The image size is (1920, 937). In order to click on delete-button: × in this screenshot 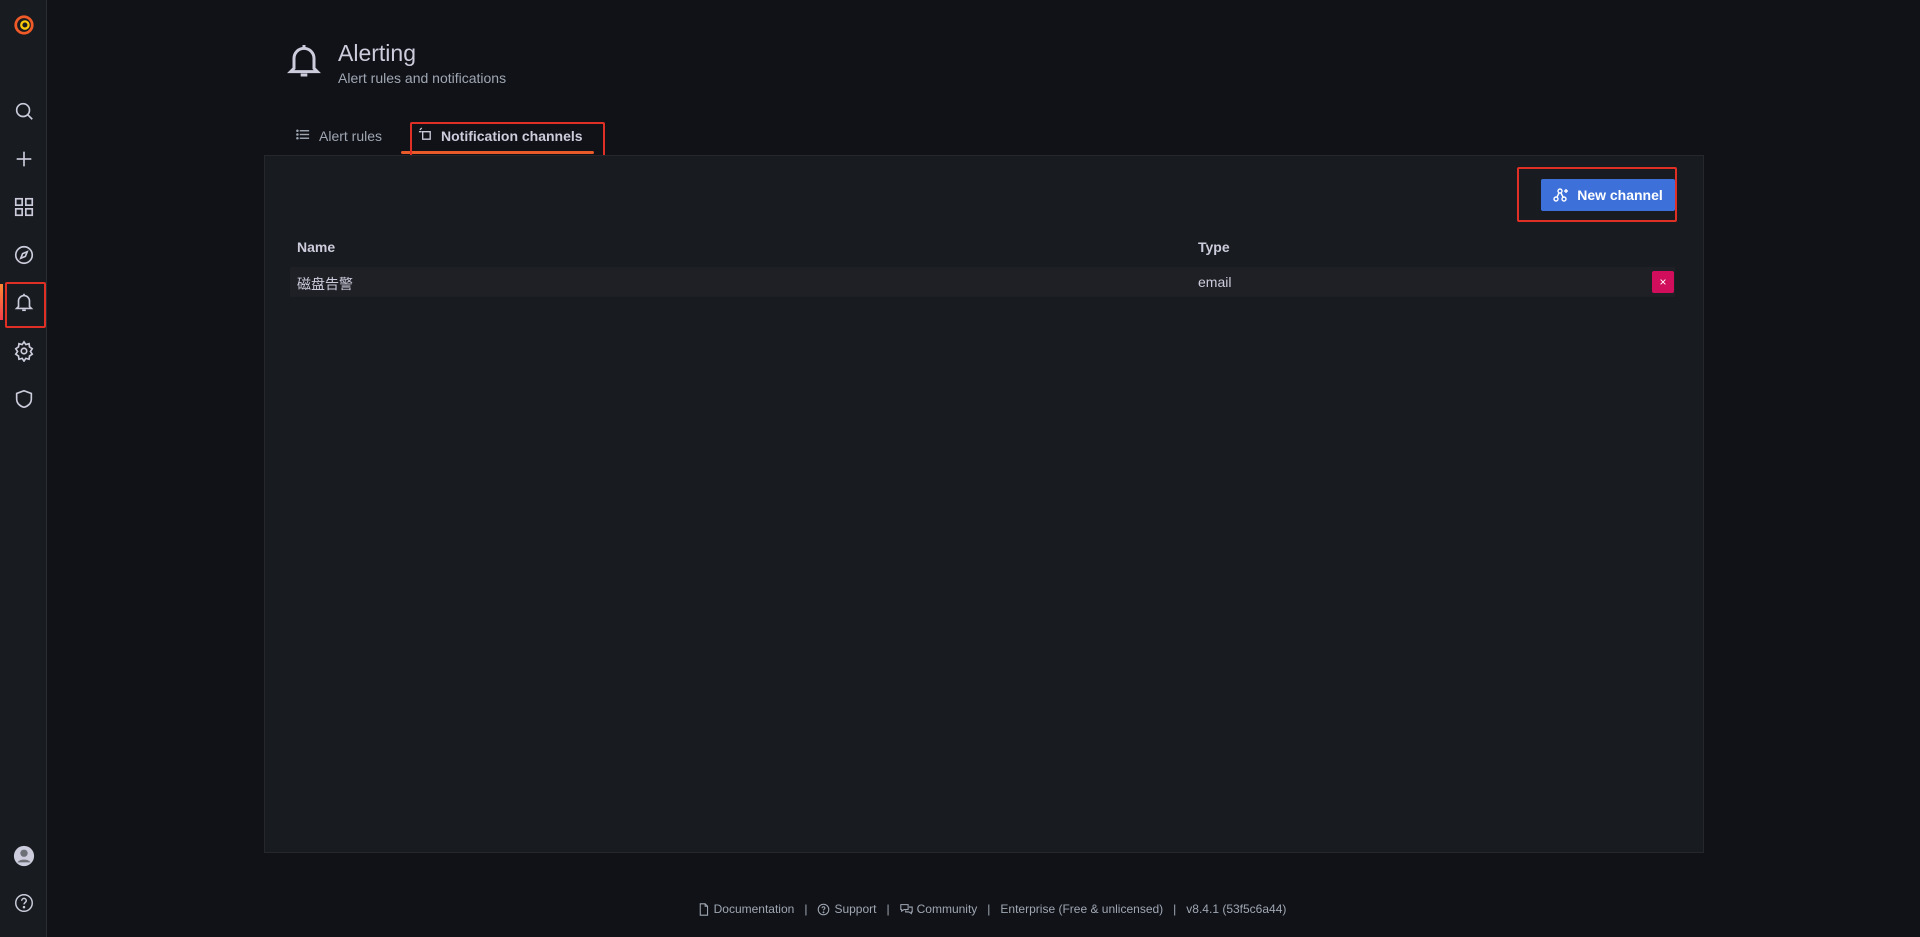, I will do `click(1663, 282)`.